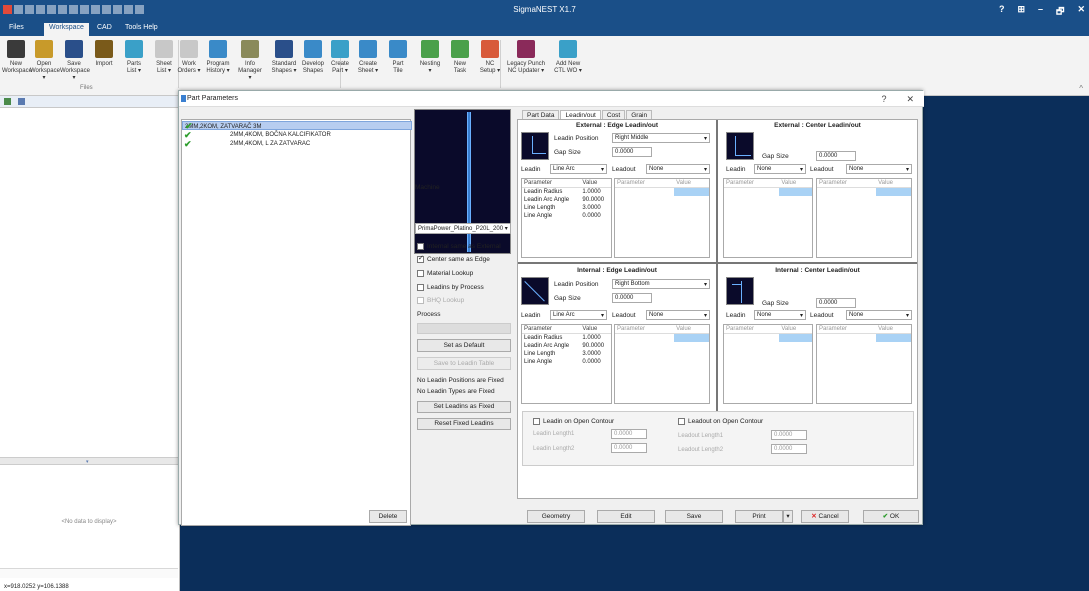  What do you see at coordinates (464, 328) in the screenshot?
I see `process-select` at bounding box center [464, 328].